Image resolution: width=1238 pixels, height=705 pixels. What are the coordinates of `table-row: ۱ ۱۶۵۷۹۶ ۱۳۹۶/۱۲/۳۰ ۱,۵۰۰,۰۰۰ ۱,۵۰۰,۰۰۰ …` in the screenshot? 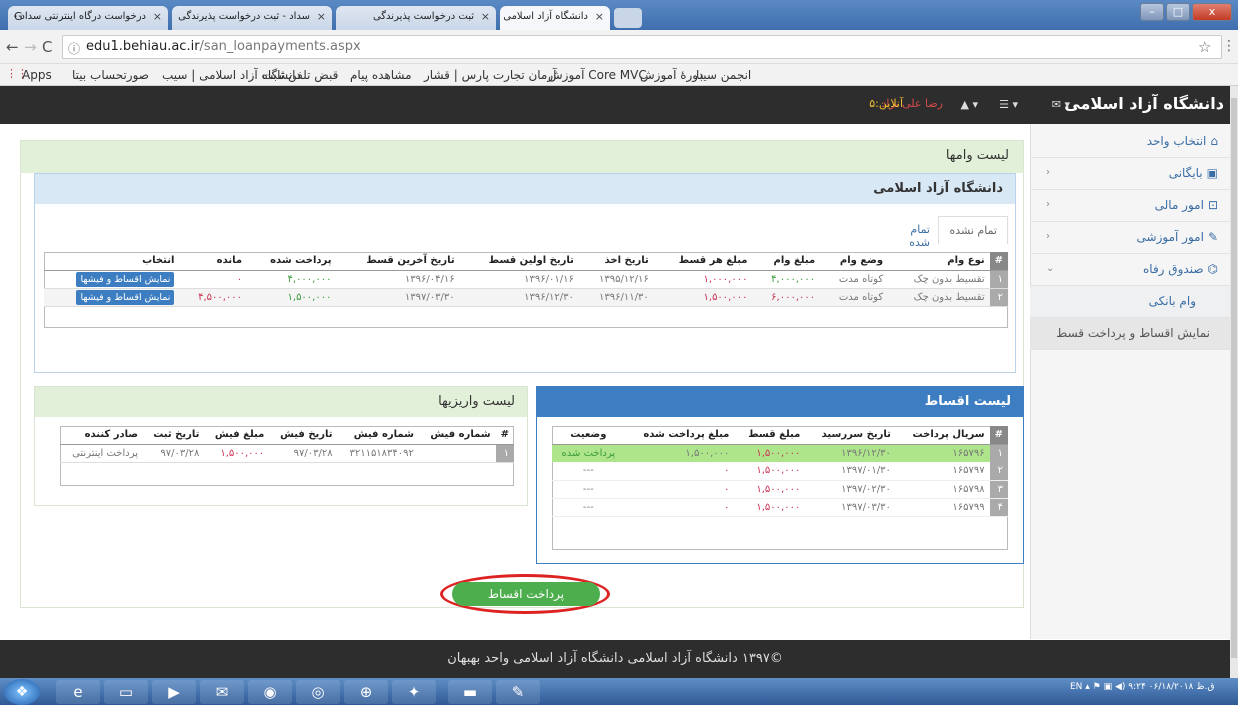 It's located at (780, 453).